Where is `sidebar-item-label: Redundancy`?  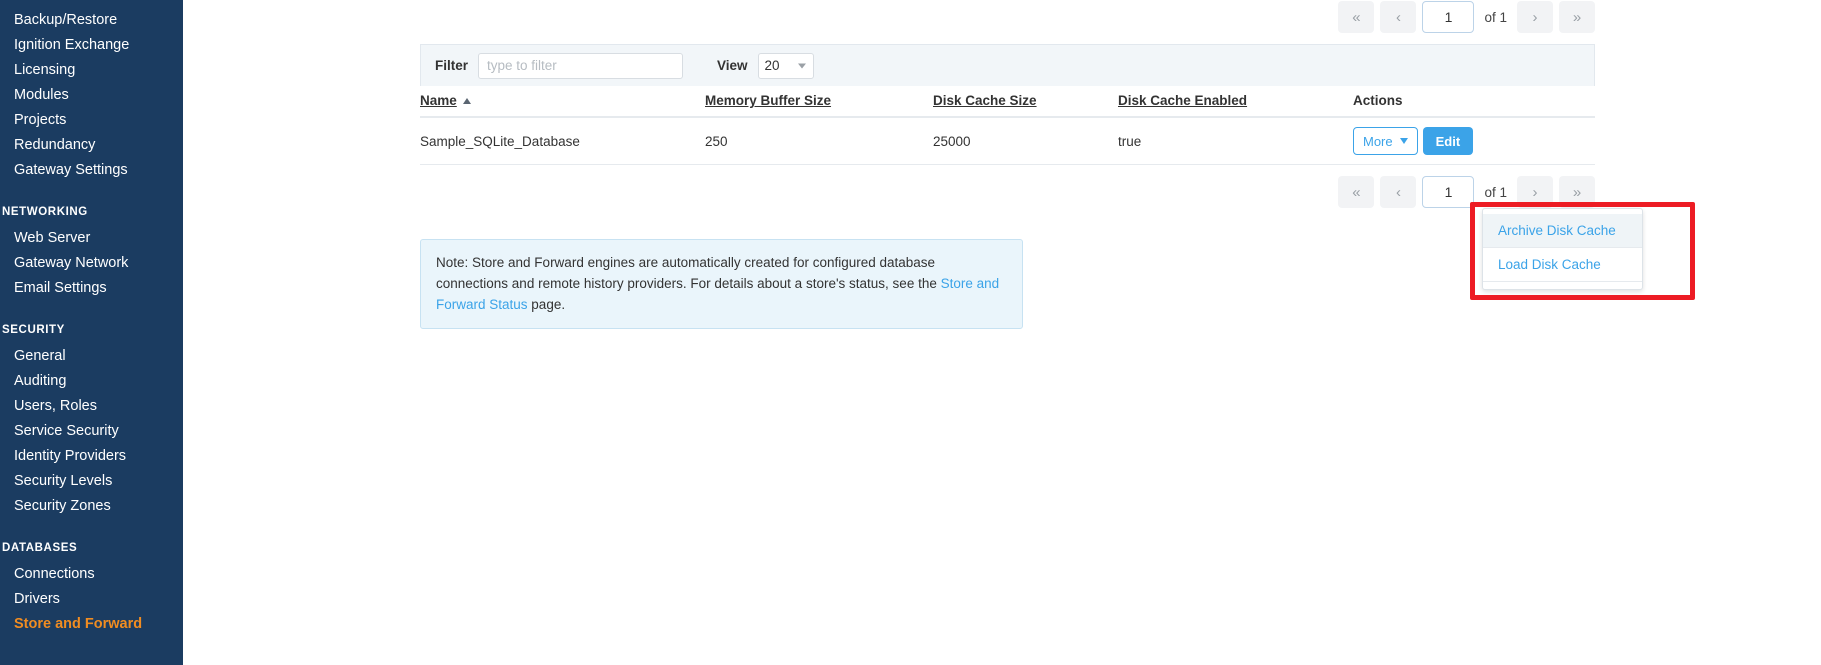
sidebar-item-label: Redundancy is located at coordinates (55, 145).